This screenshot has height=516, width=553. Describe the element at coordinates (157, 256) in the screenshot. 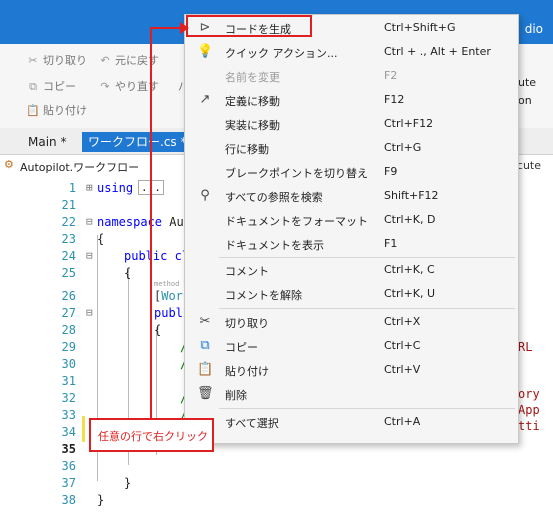

I see `code-line: public cl` at that location.